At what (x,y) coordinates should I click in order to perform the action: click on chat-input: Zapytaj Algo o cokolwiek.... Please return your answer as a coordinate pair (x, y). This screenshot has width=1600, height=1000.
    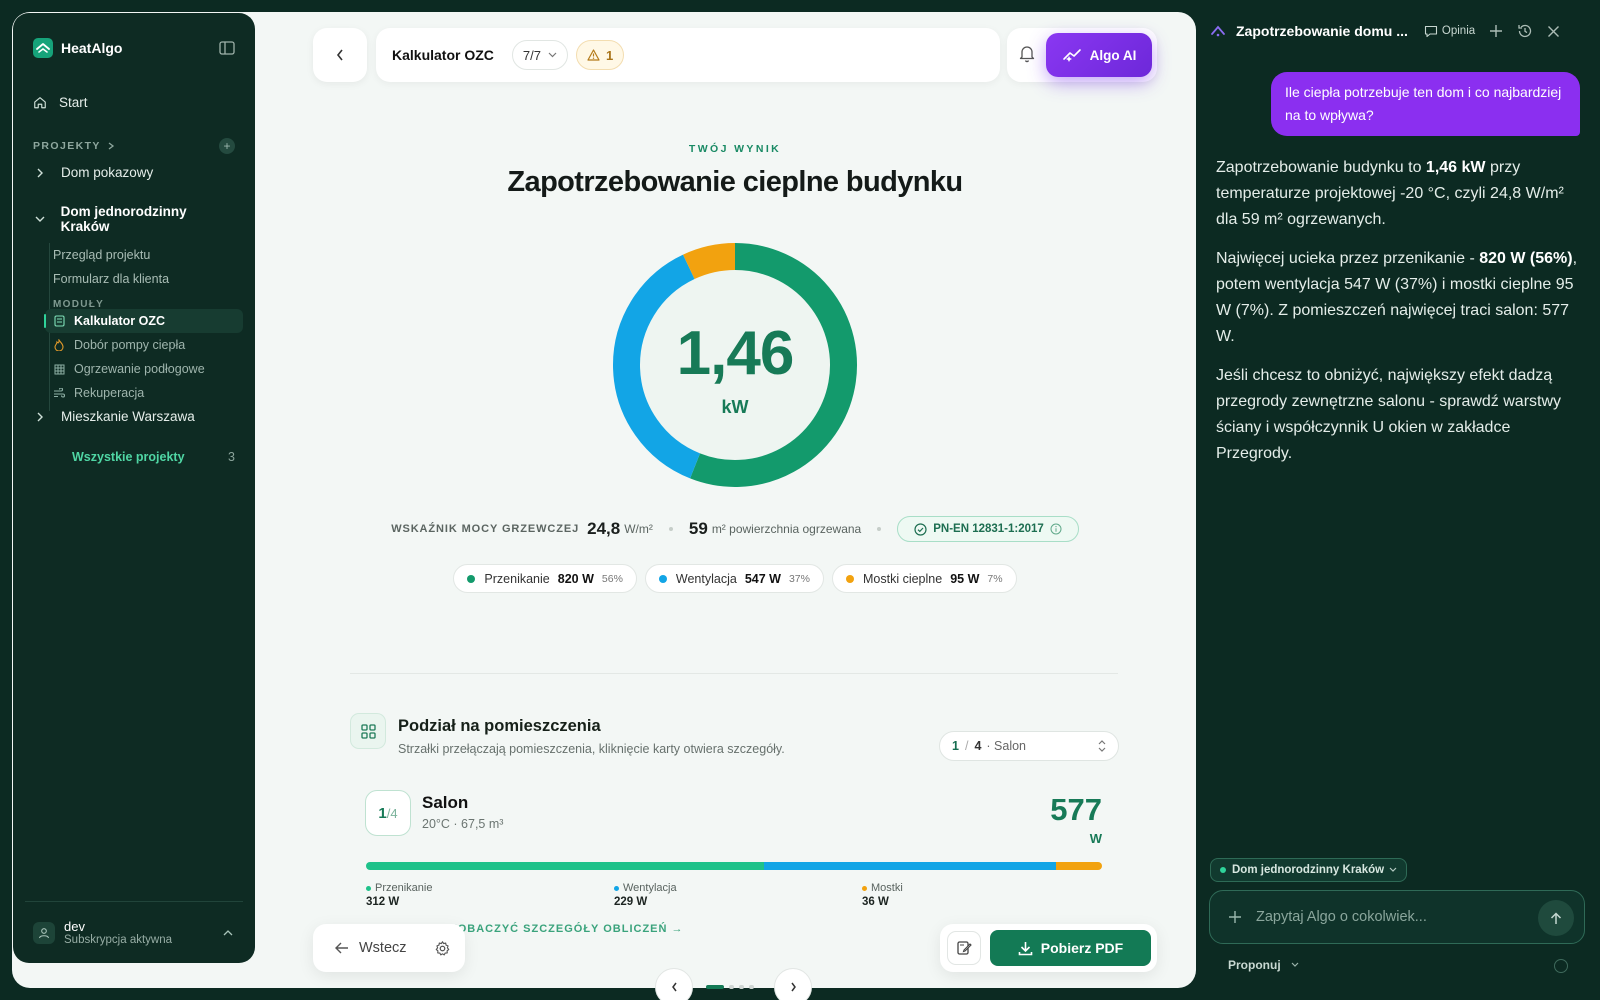
    Looking at the image, I should click on (1341, 917).